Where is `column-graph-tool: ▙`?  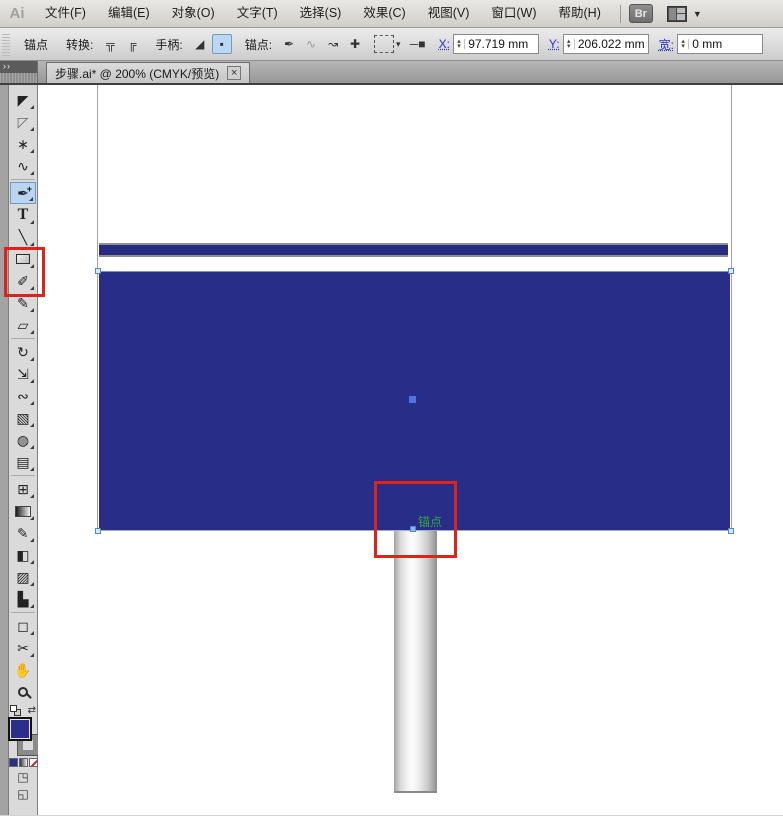 column-graph-tool: ▙ is located at coordinates (23, 599).